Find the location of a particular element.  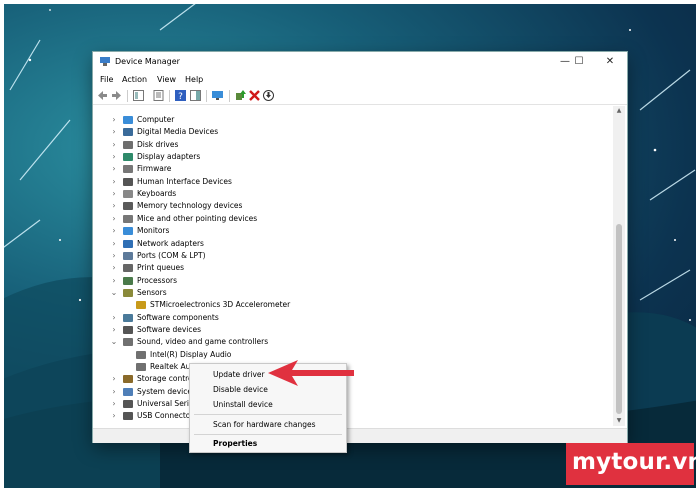

back-icon is located at coordinates (102, 95).